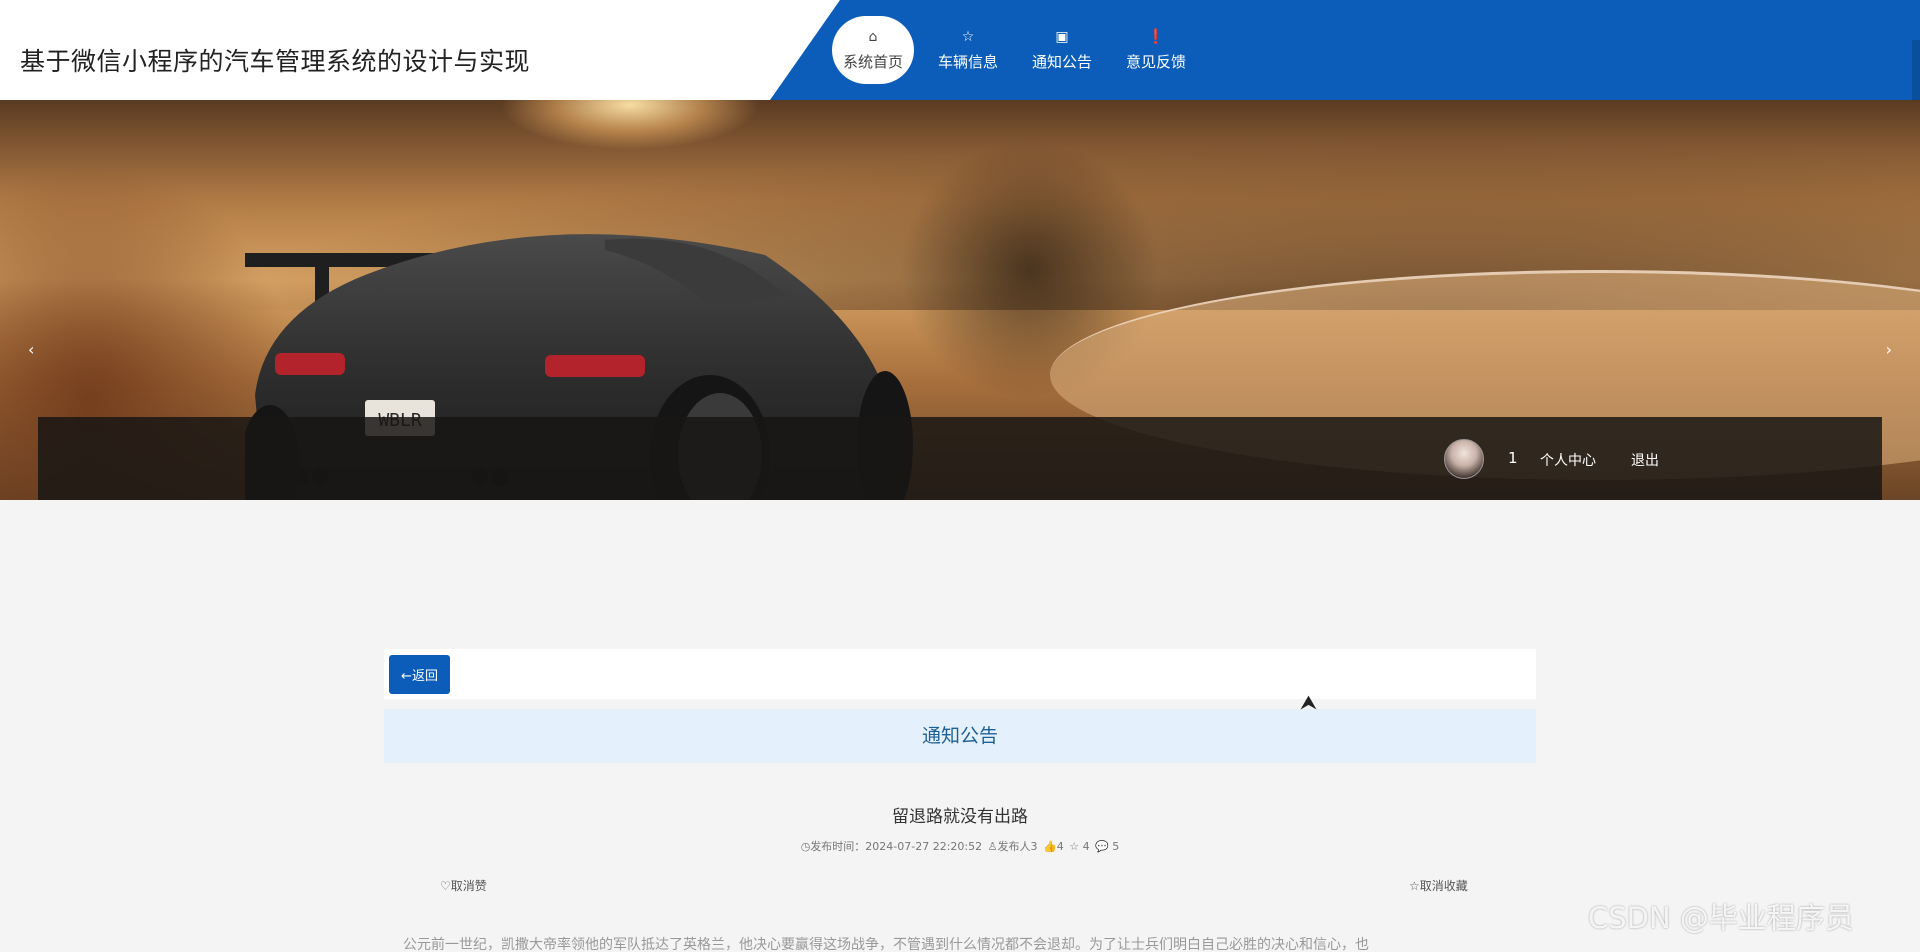  Describe the element at coordinates (960, 674) in the screenshot. I see `back-bar: ←返回` at that location.